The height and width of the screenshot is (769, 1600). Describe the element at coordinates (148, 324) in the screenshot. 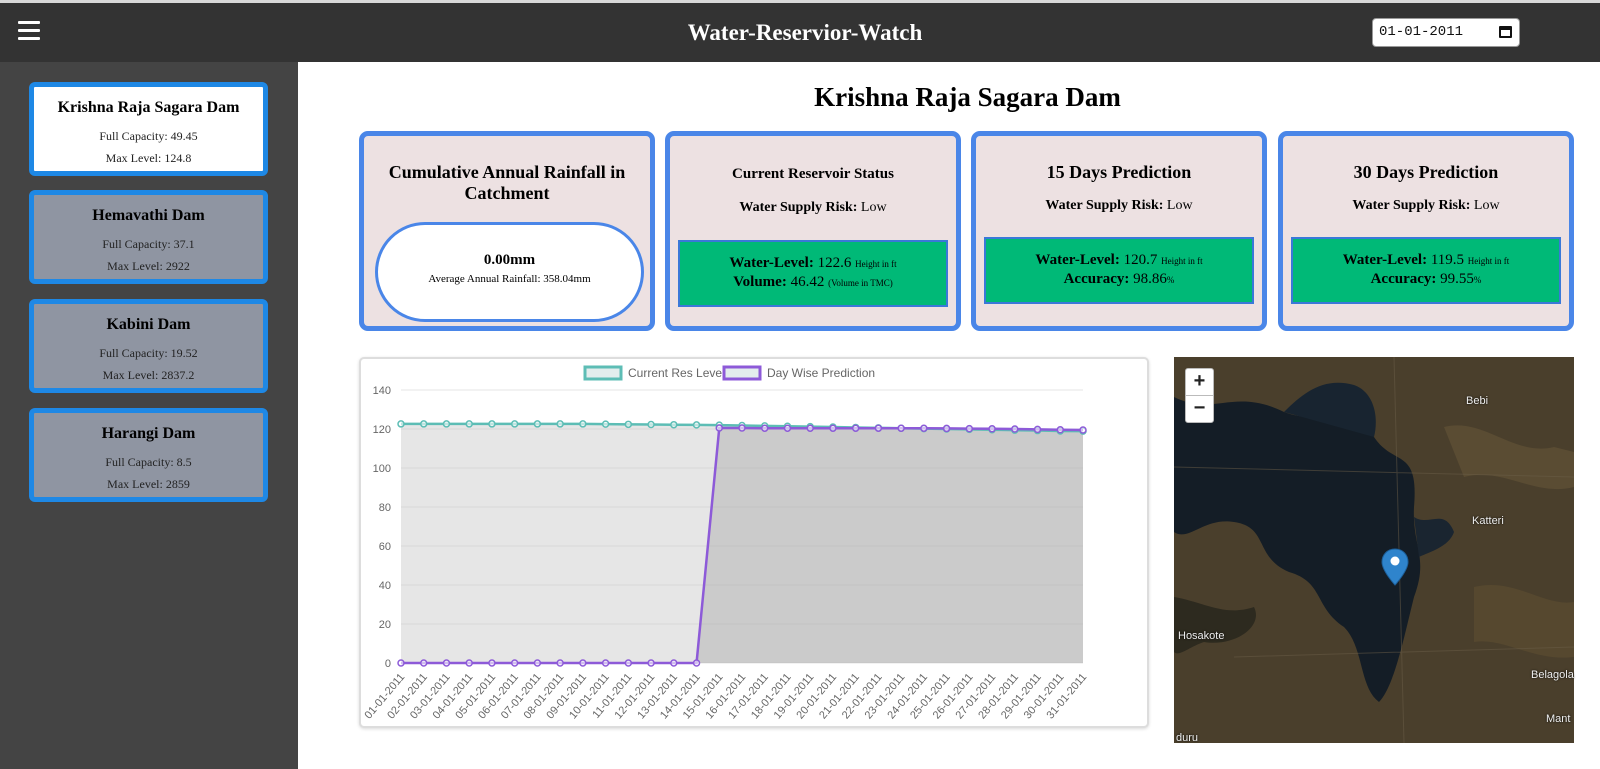

I see `dam-name: Kabini Dam` at that location.